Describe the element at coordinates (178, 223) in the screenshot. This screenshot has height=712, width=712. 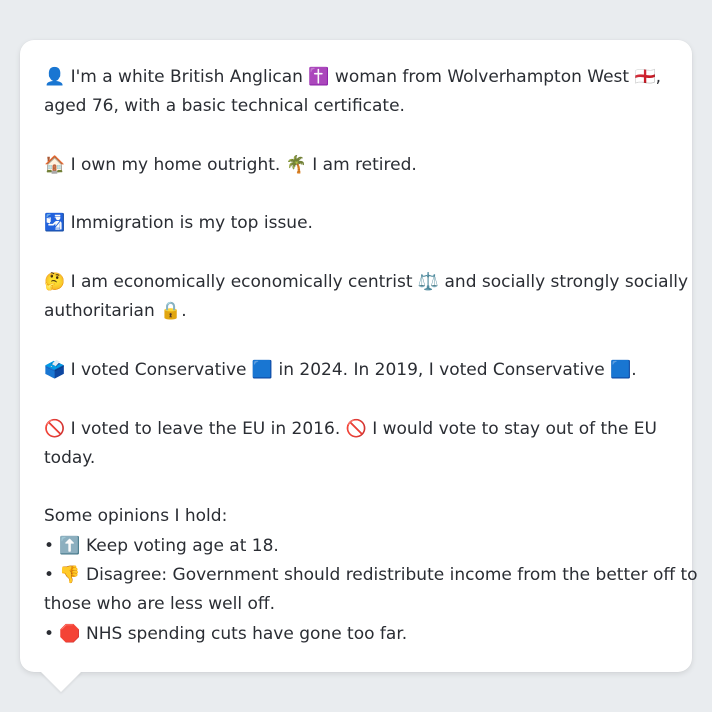
I see `top-issue-line: 🛂 Immigration is my top issue.` at that location.